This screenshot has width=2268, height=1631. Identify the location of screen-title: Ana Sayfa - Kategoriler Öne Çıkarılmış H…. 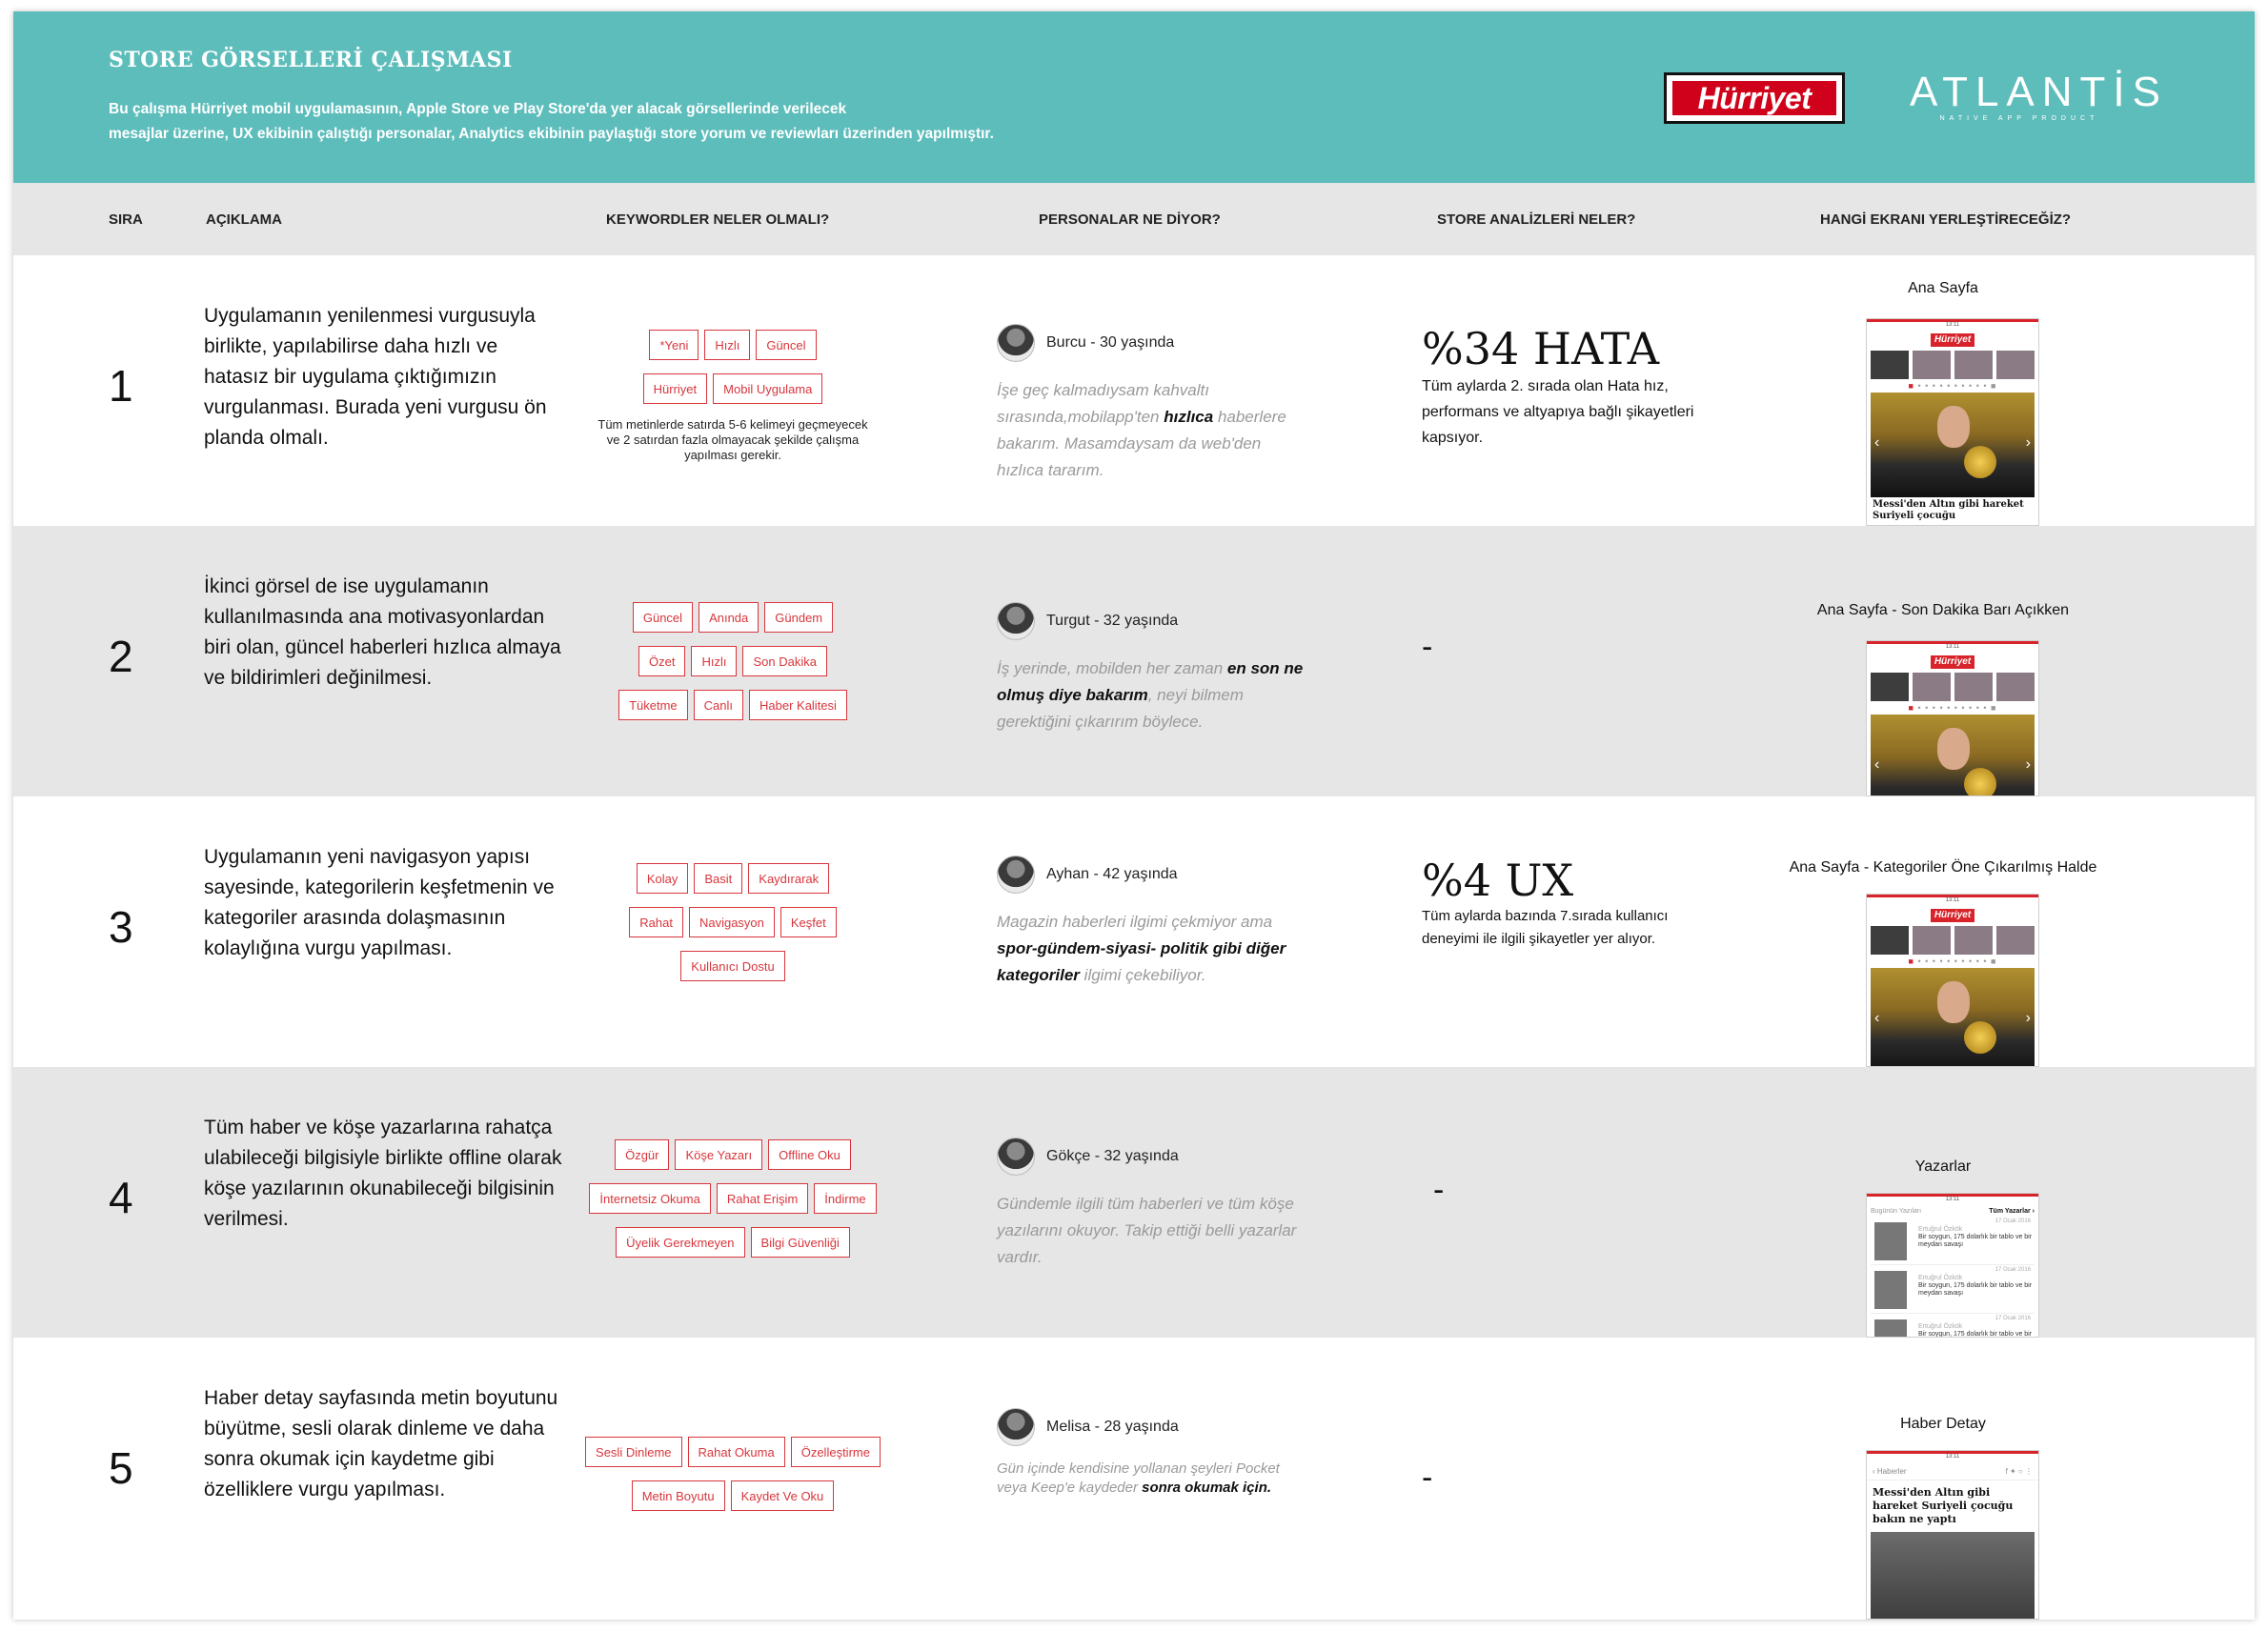
(1943, 867).